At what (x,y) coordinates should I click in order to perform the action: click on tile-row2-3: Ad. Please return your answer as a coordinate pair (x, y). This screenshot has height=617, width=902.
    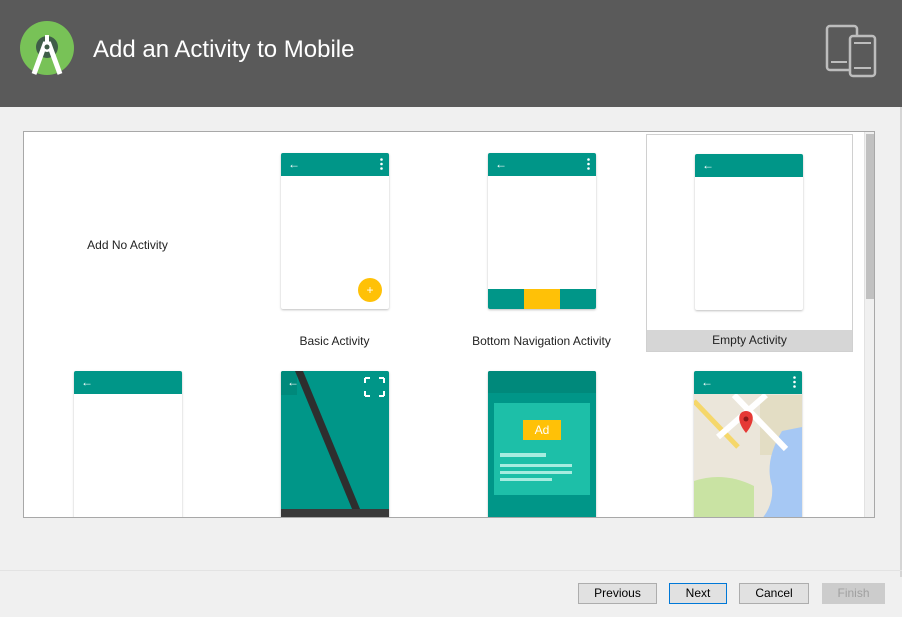
    Looking at the image, I should click on (541, 433).